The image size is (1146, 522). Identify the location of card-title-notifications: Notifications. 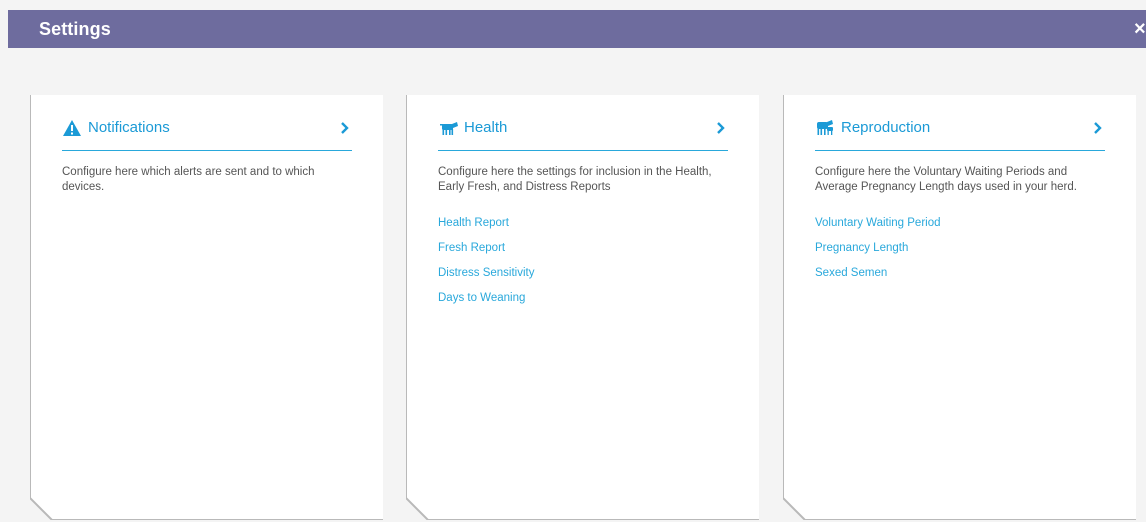
(129, 127).